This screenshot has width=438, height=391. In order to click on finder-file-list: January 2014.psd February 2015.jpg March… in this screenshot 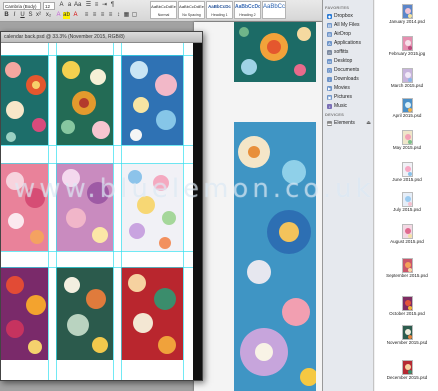, I will do `click(406, 195)`.